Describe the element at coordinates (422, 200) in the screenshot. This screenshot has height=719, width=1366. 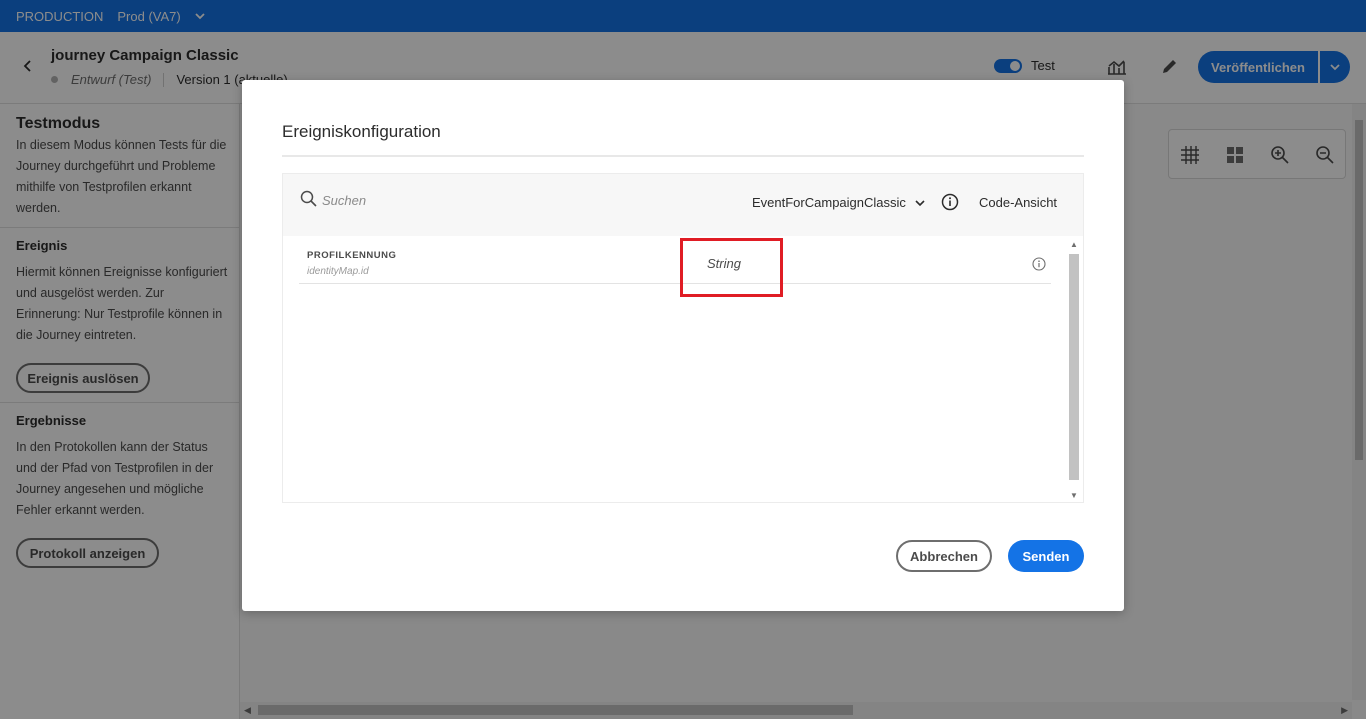
I see `search-input` at that location.